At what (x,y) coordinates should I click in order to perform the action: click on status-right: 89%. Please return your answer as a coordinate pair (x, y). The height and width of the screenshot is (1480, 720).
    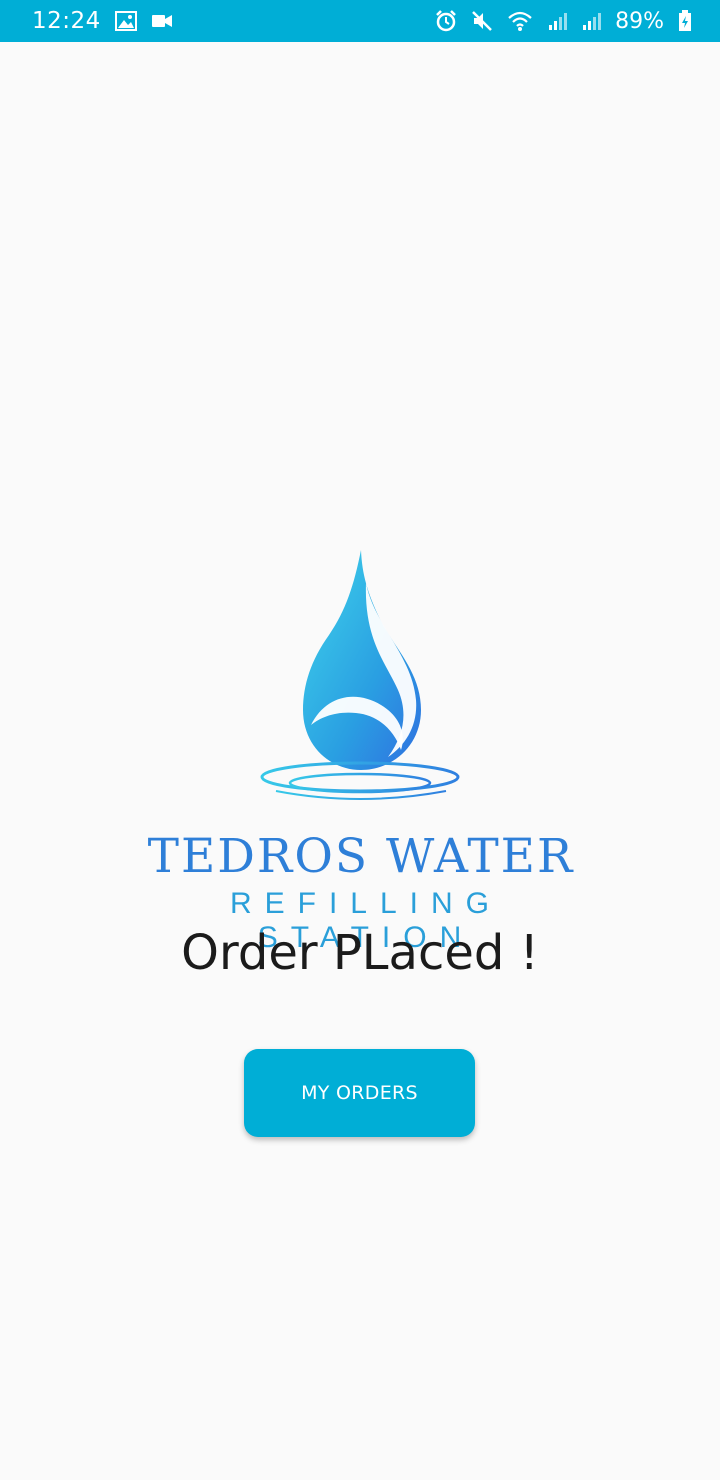
    Looking at the image, I should click on (563, 21).